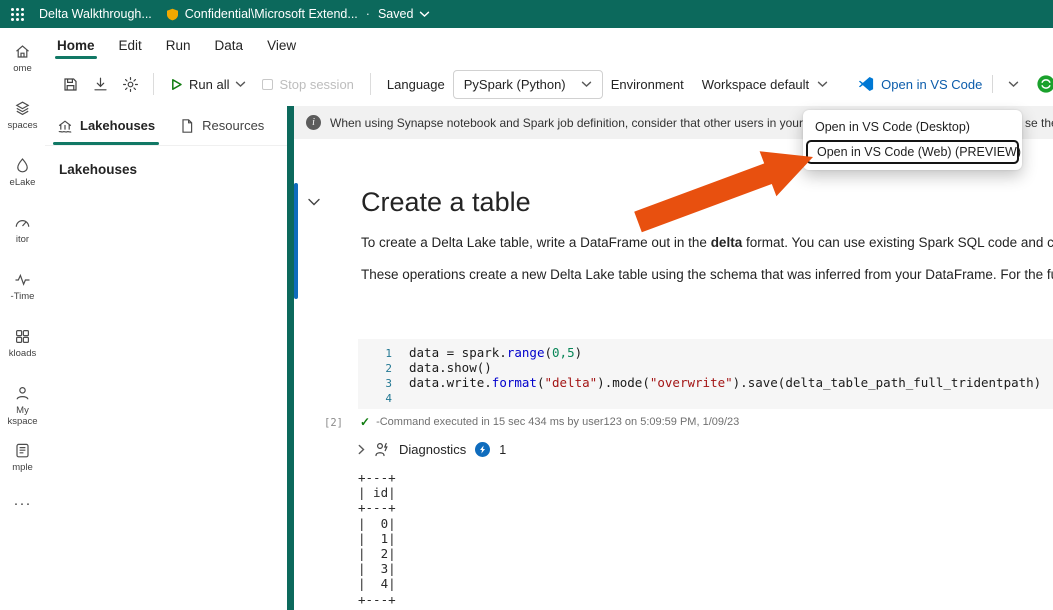 This screenshot has height=610, width=1053. What do you see at coordinates (705, 367) in the screenshot?
I see `code-line: 2 data.show()` at bounding box center [705, 367].